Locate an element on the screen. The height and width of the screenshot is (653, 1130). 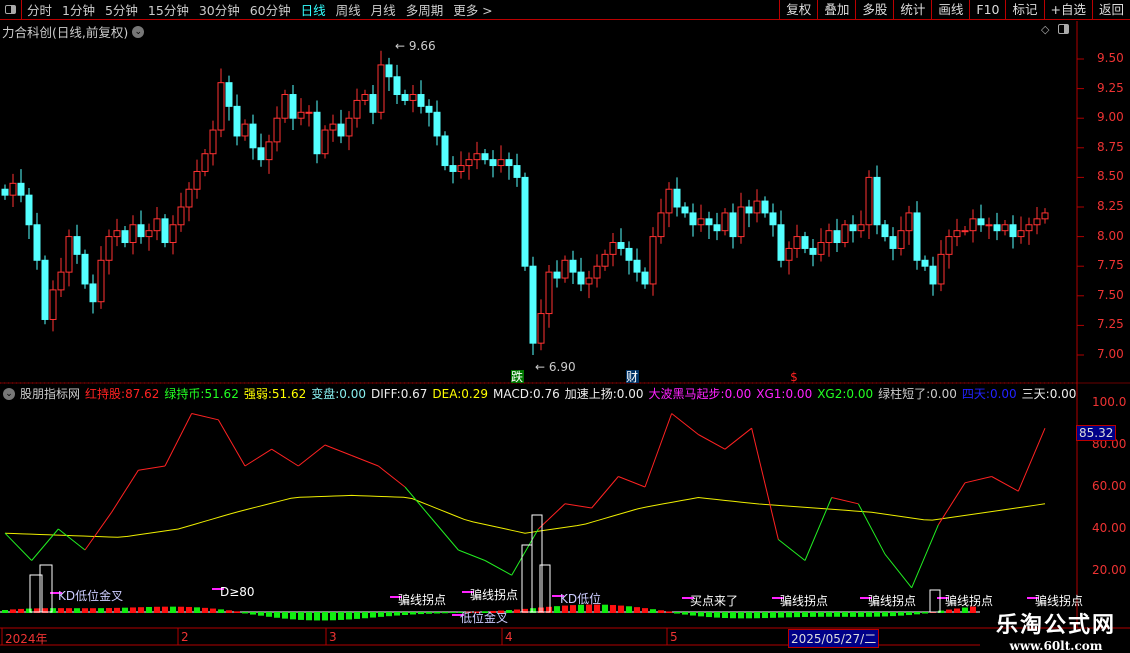
indicator-key: 红持股: is located at coordinates (105, 394).